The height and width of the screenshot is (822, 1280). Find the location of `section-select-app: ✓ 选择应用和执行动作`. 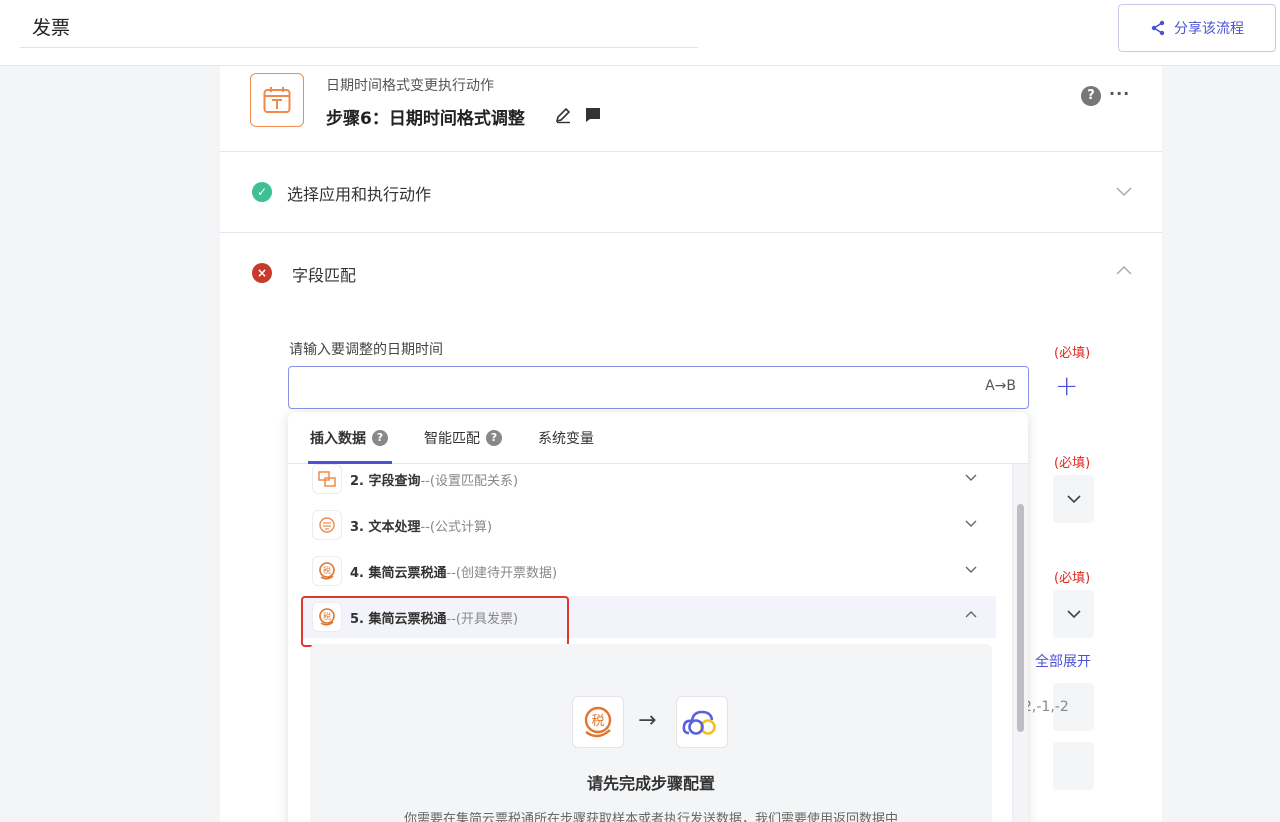

section-select-app: ✓ 选择应用和执行动作 is located at coordinates (691, 192).